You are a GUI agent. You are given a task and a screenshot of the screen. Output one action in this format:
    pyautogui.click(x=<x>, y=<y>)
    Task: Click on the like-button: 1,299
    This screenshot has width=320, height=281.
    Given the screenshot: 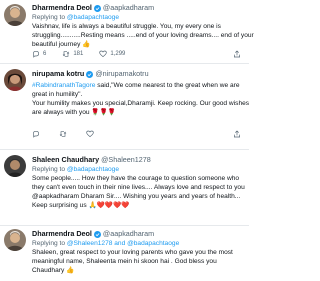 What is the action you would take?
    pyautogui.click(x=112, y=54)
    